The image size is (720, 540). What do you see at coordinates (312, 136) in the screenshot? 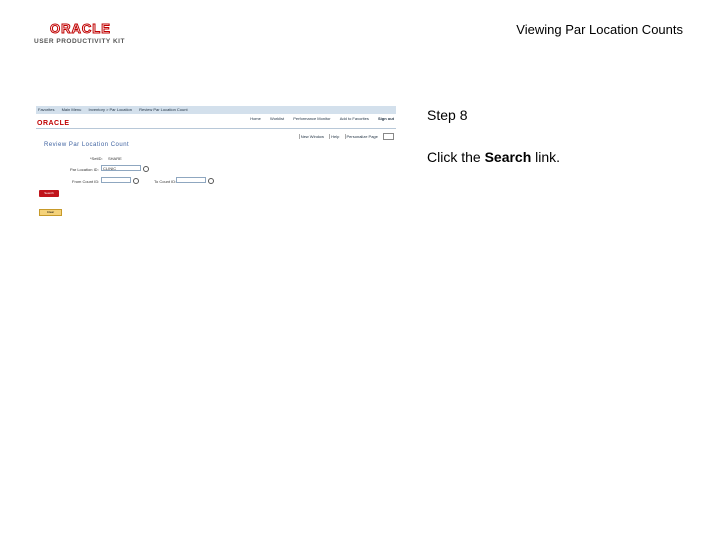
I see `link-new-window: New Window` at bounding box center [312, 136].